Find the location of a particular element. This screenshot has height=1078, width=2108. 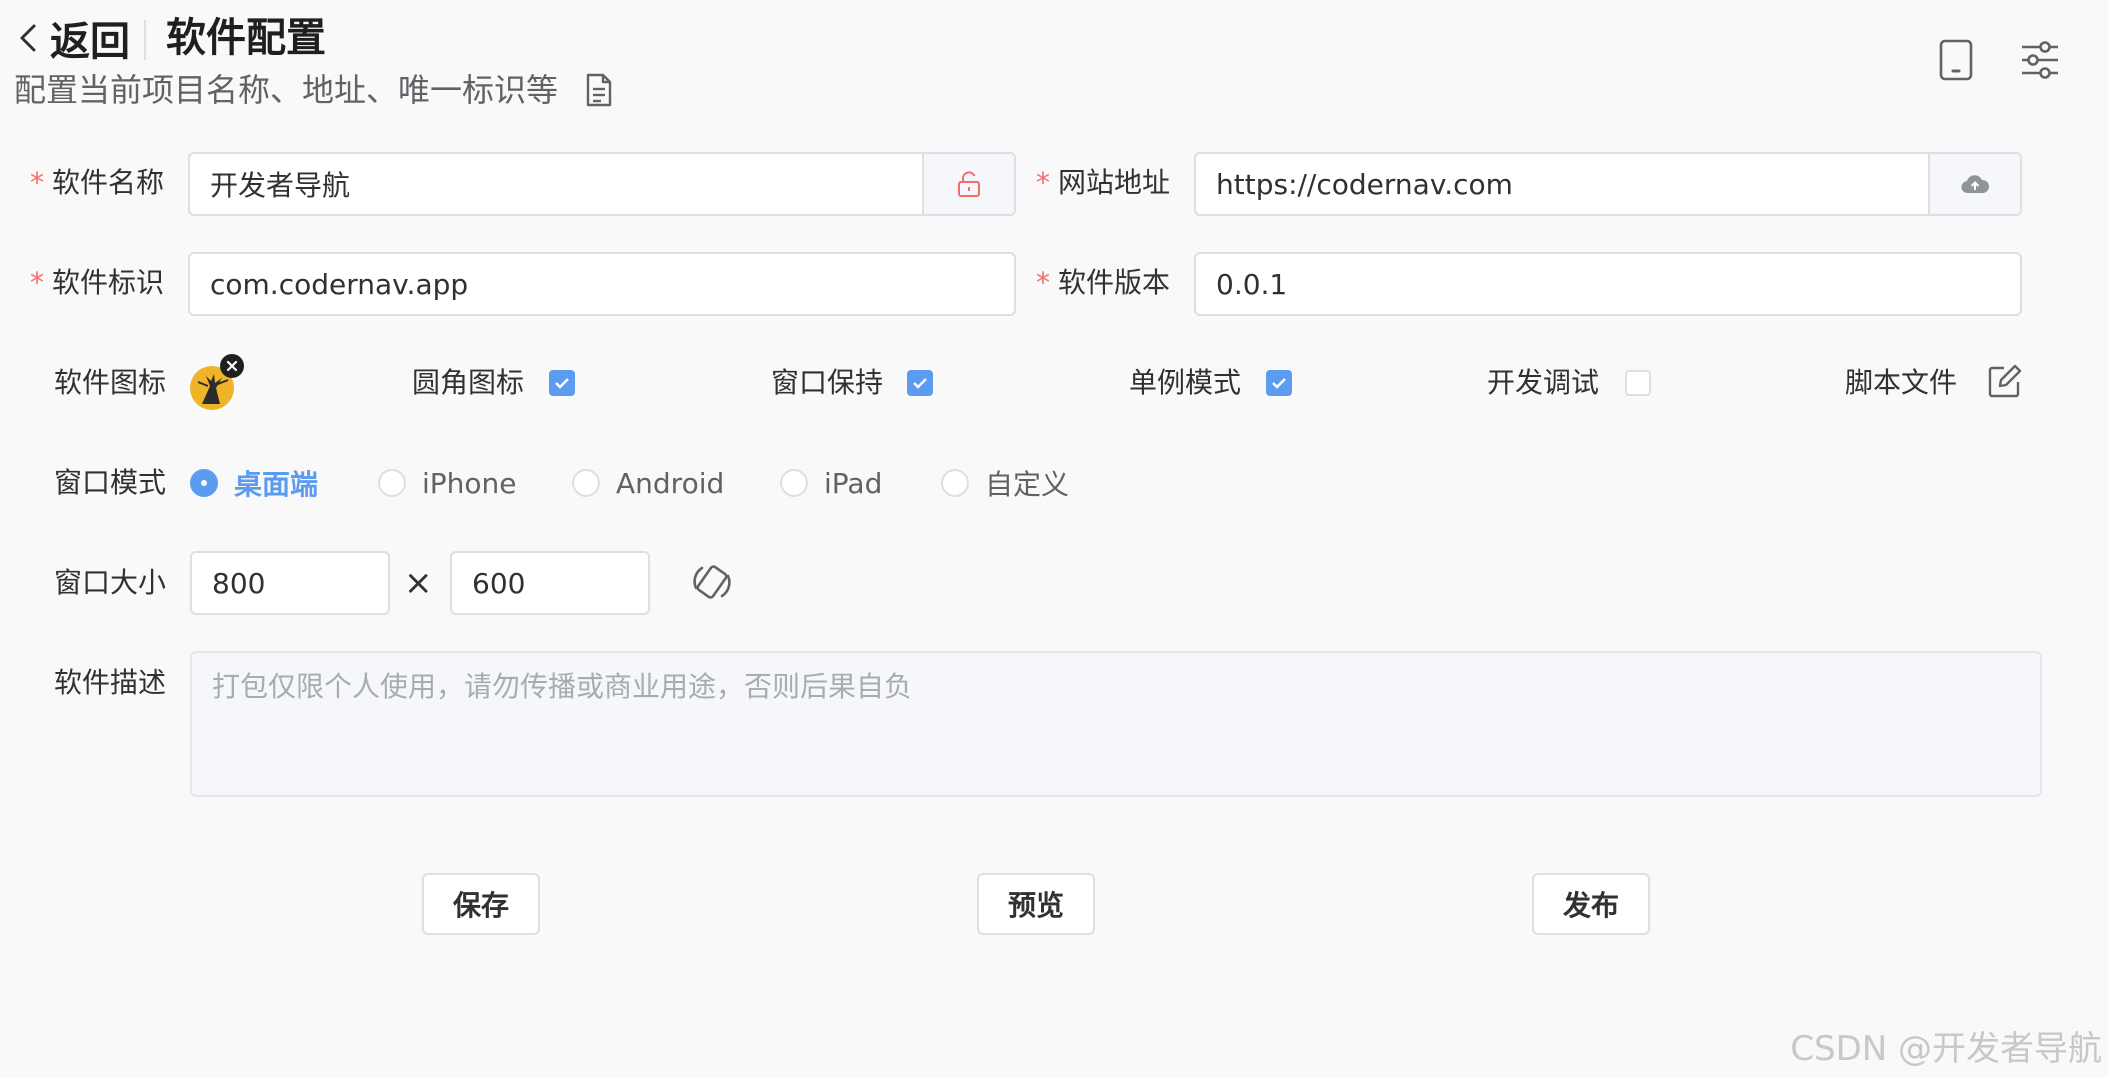

desc-label: 软件描述 is located at coordinates (110, 682).